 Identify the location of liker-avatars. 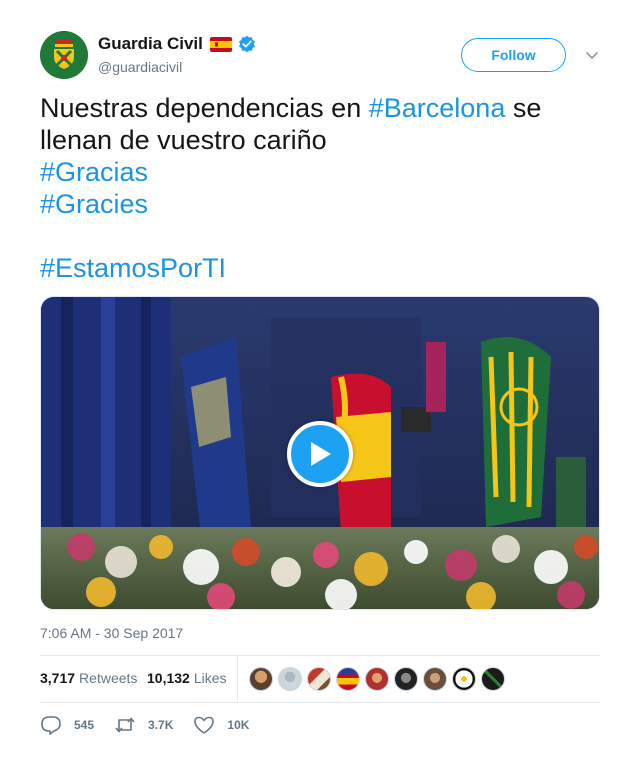
(379, 679).